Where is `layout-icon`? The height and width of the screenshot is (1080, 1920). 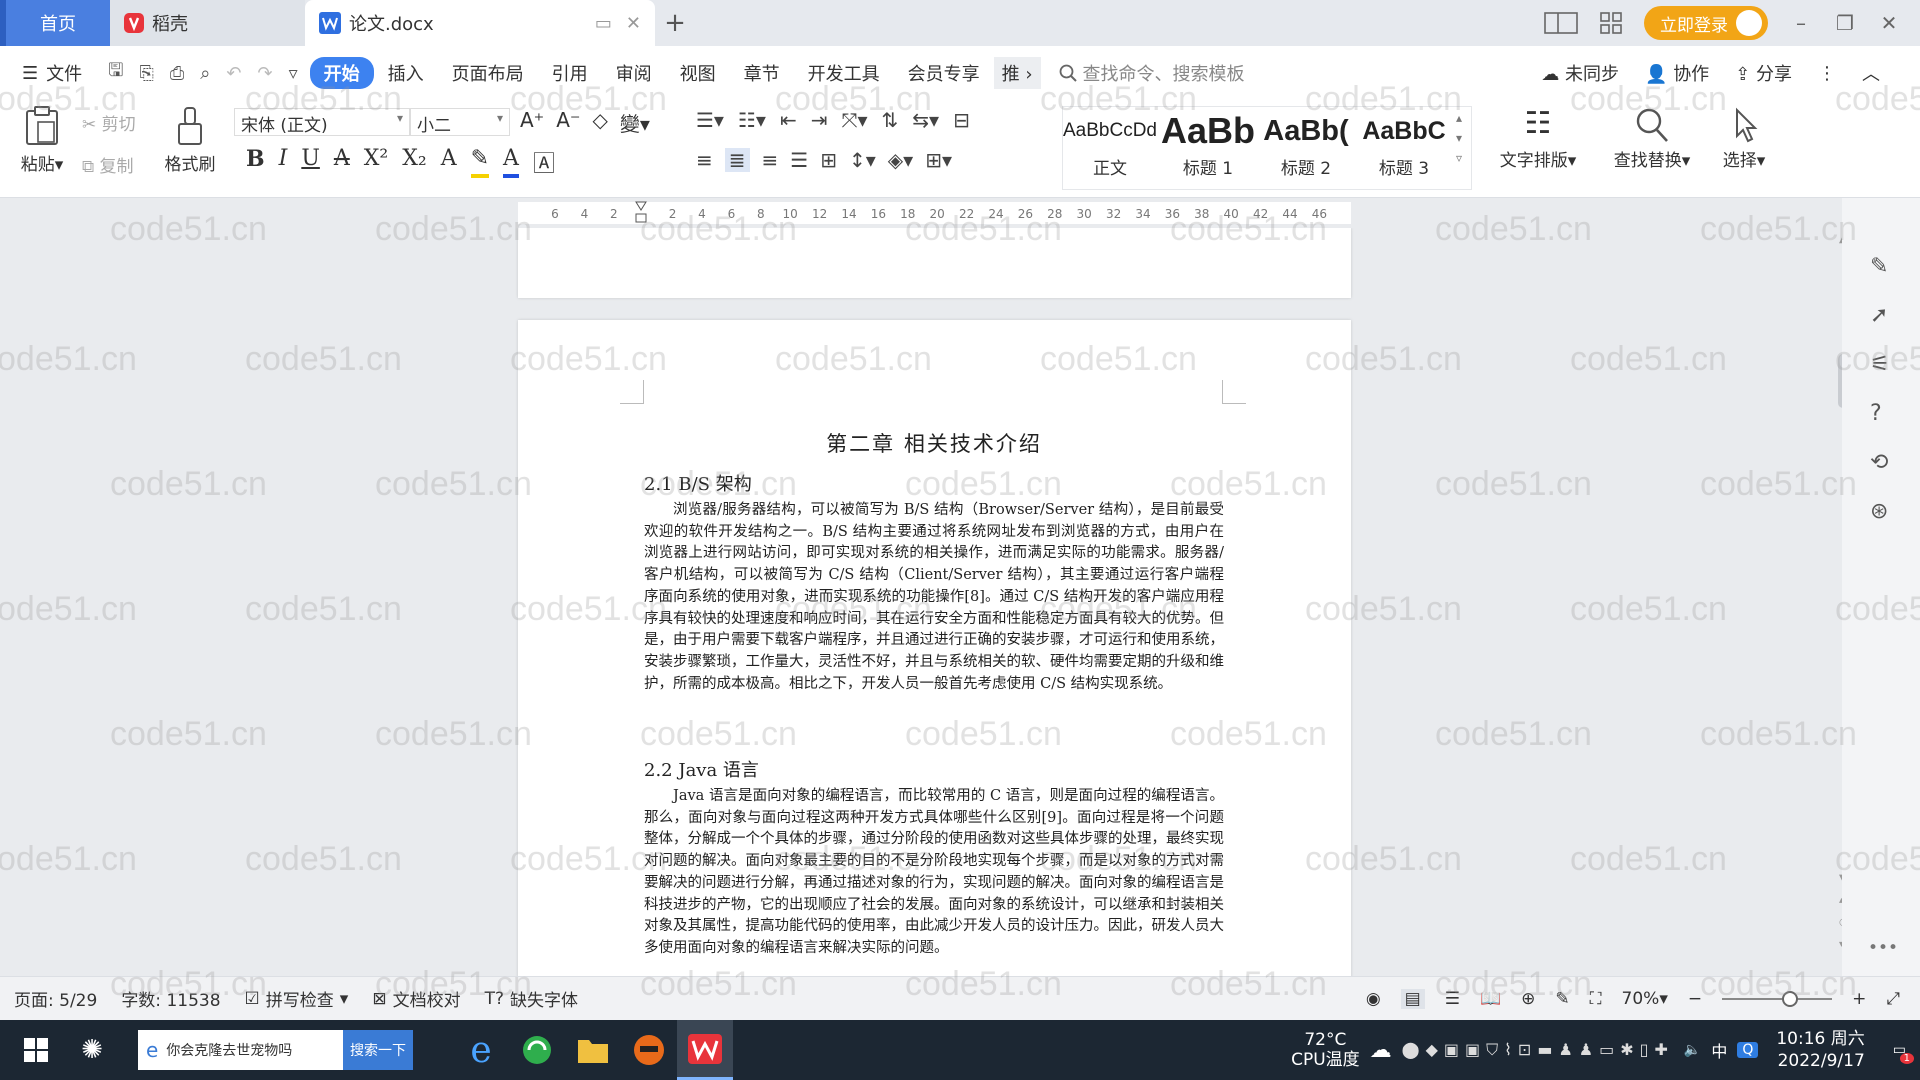
layout-icon is located at coordinates (1561, 23).